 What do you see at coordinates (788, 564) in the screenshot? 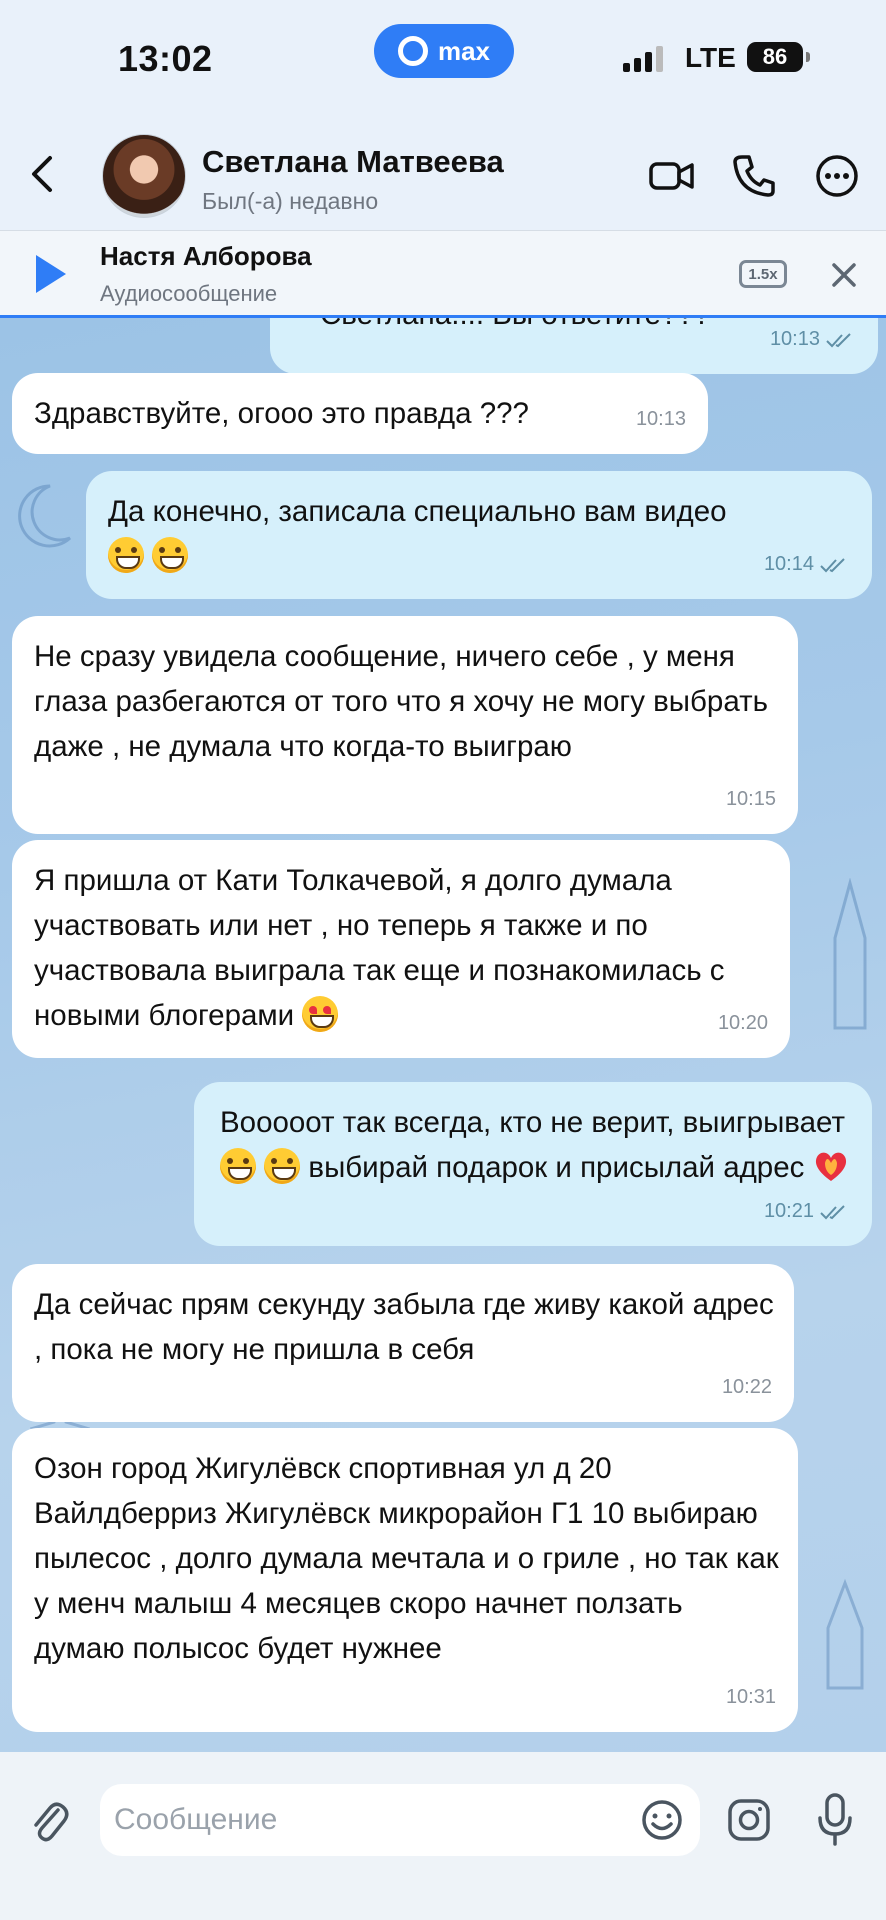
I see `time-label: 10:14` at bounding box center [788, 564].